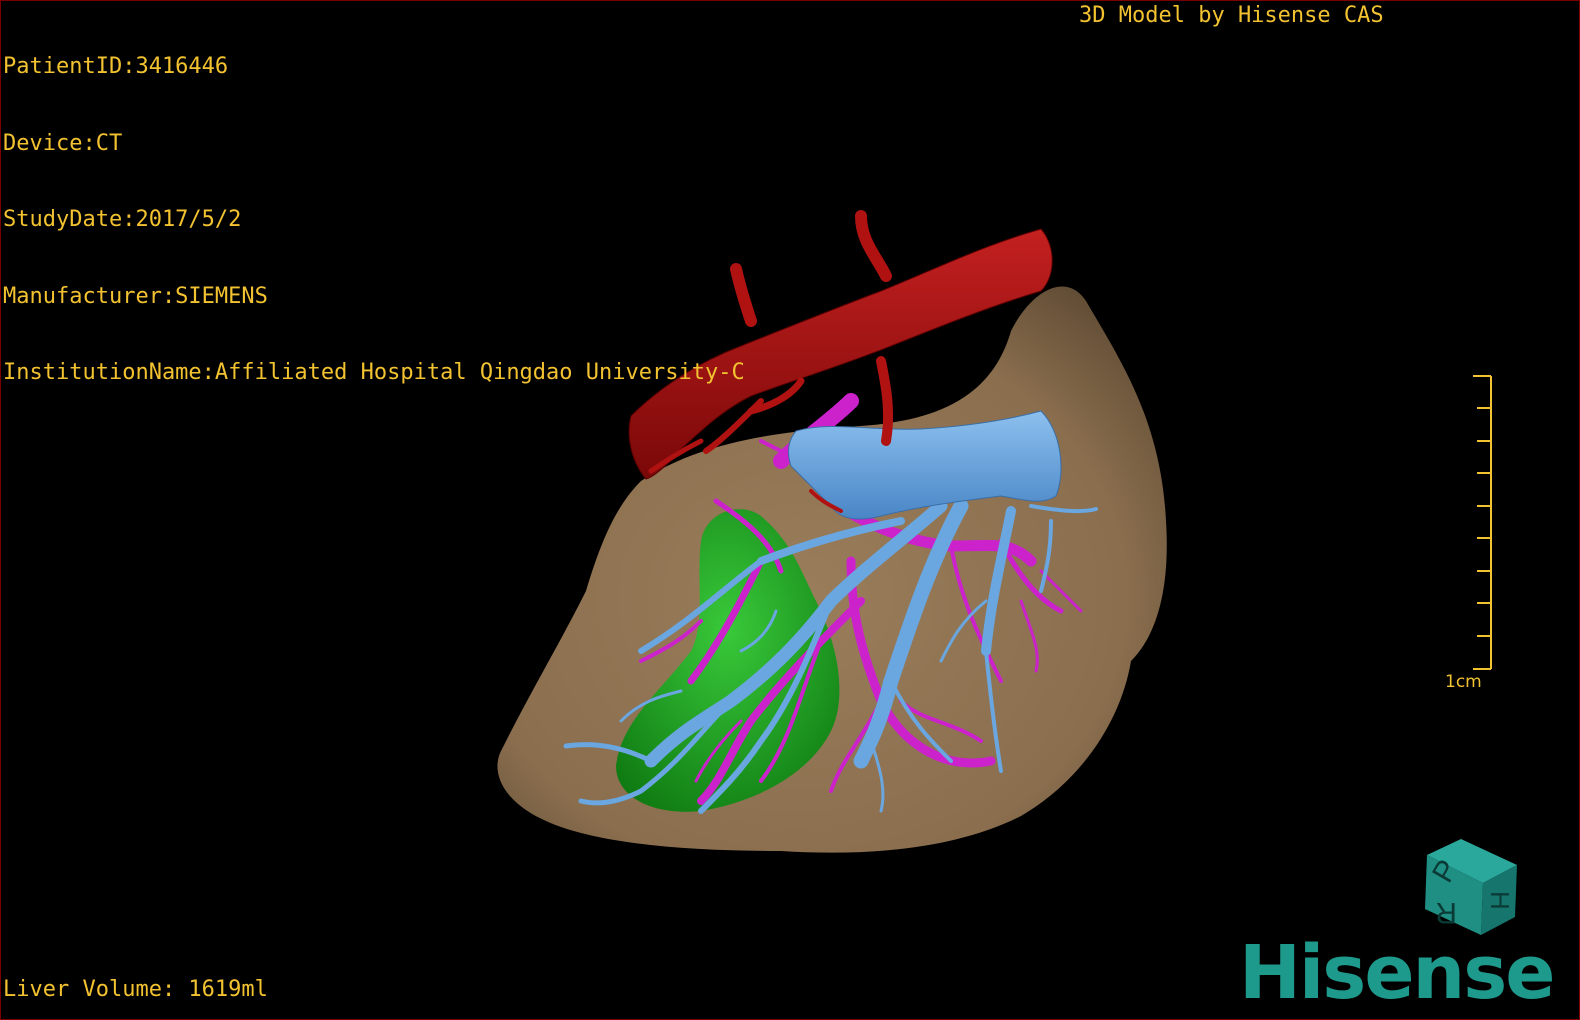 The width and height of the screenshot is (1580, 1020). What do you see at coordinates (135, 989) in the screenshot?
I see `liver-volume-text: Liver Volume: 1619ml` at bounding box center [135, 989].